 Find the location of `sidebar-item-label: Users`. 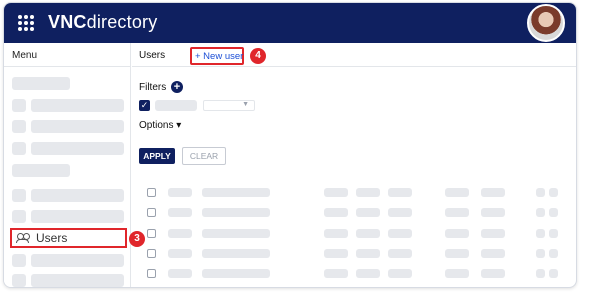

sidebar-item-label: Users is located at coordinates (52, 238).